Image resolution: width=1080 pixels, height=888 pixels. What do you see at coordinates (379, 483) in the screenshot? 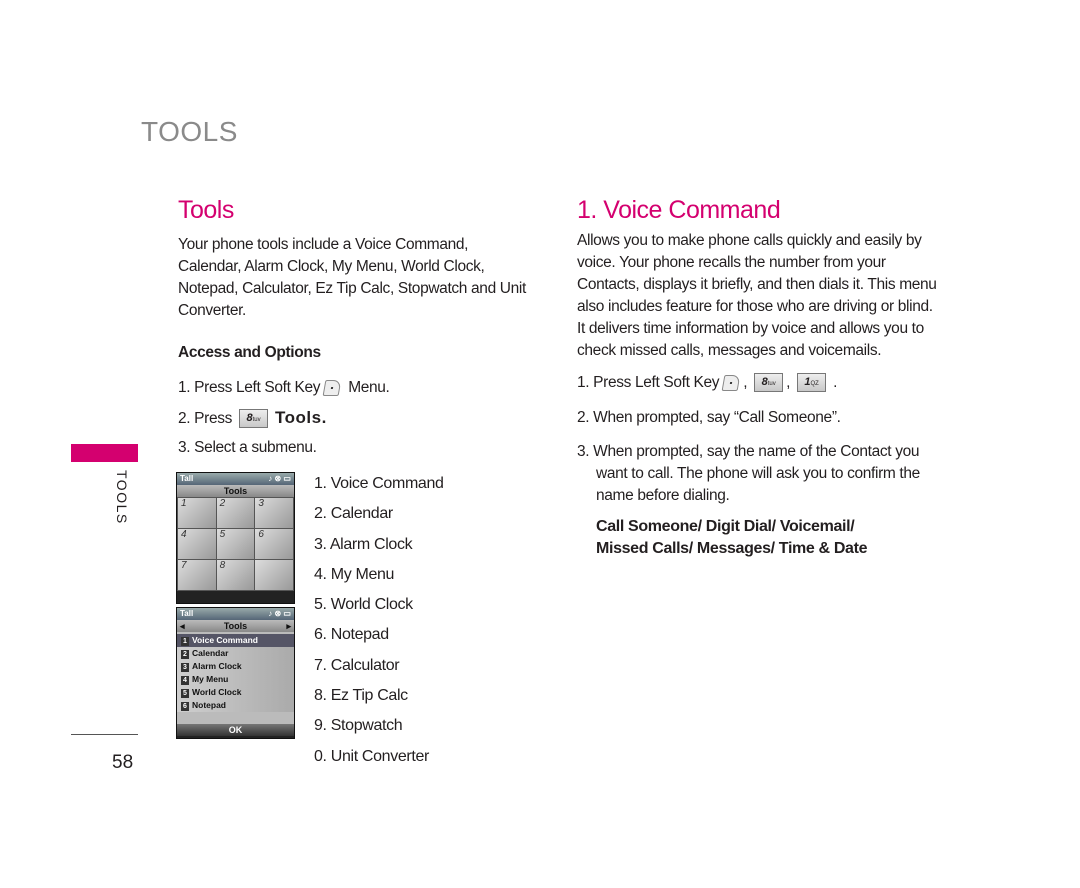
I see `submenu-item: 1. Voice Command` at bounding box center [379, 483].